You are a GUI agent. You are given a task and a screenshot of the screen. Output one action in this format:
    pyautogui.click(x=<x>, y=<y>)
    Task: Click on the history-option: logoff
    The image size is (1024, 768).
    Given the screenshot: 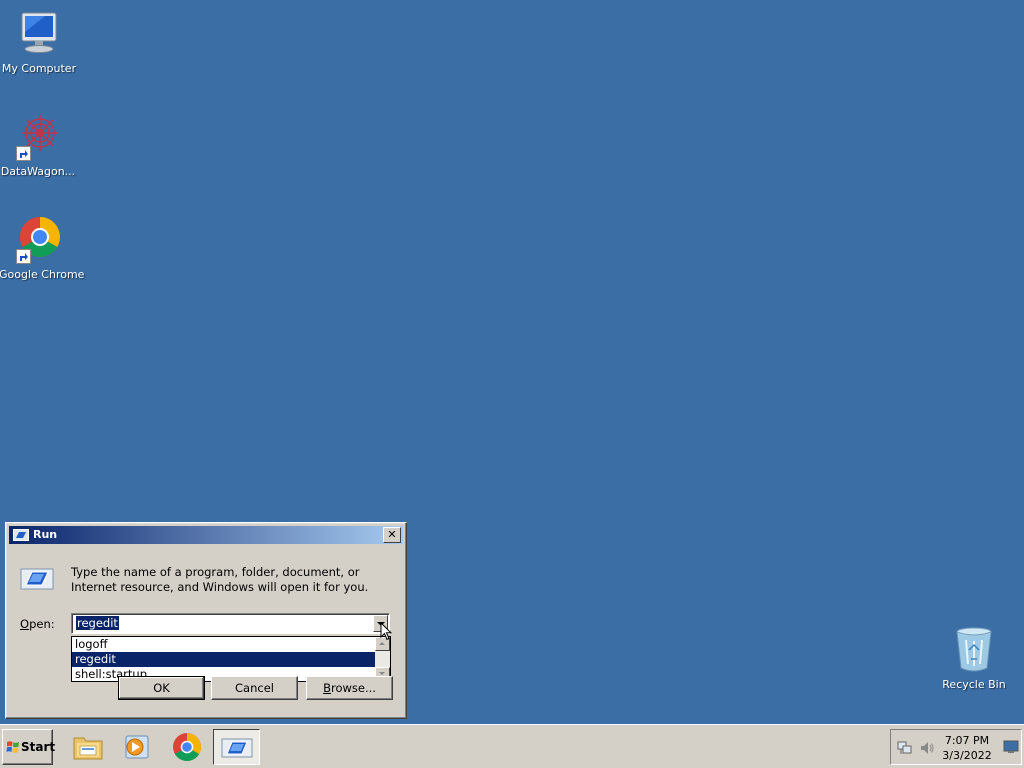 What is the action you would take?
    pyautogui.click(x=224, y=644)
    